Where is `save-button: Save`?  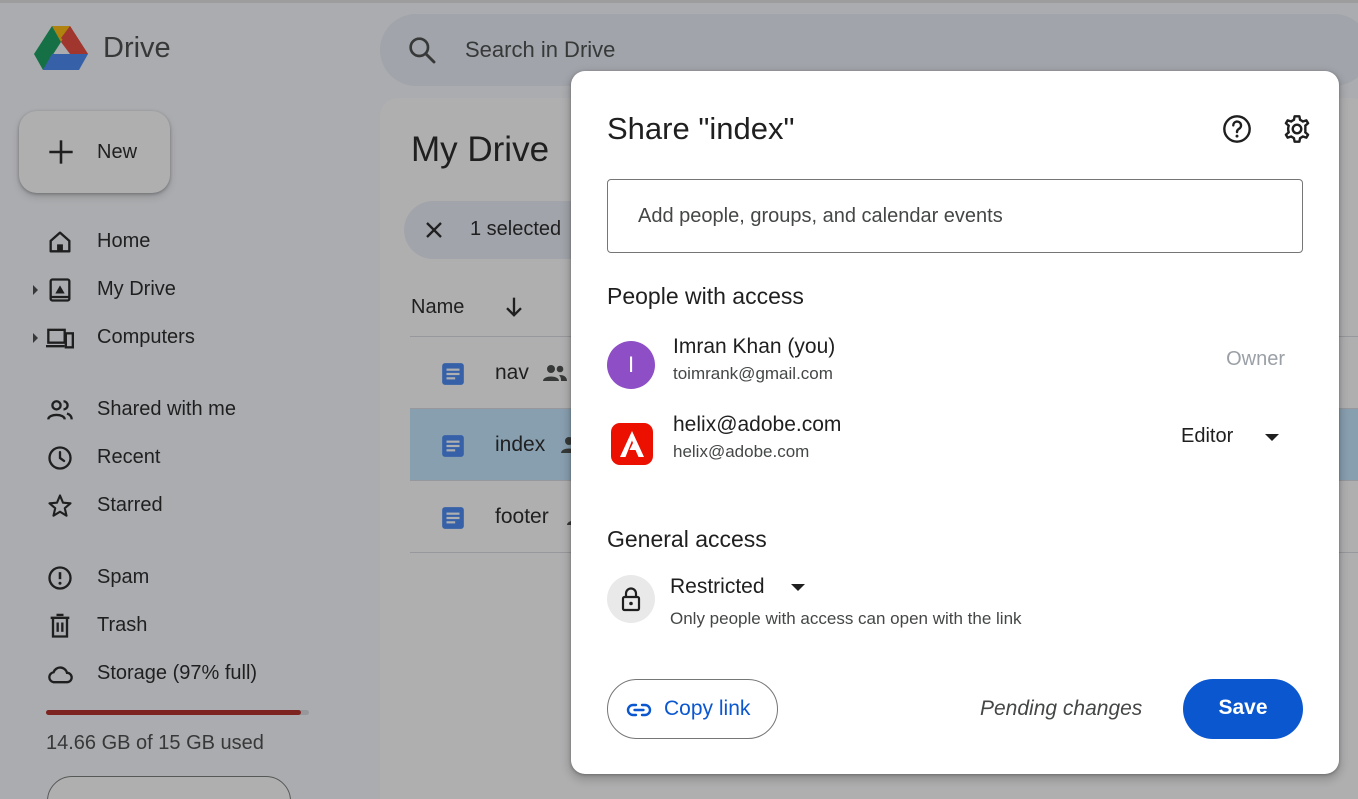 save-button: Save is located at coordinates (1243, 709).